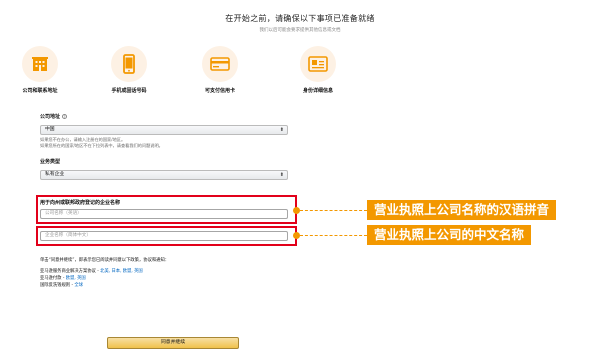 Image resolution: width=600 pixels, height=361 pixels. What do you see at coordinates (129, 64) in the screenshot?
I see `mobile-phone-icon` at bounding box center [129, 64].